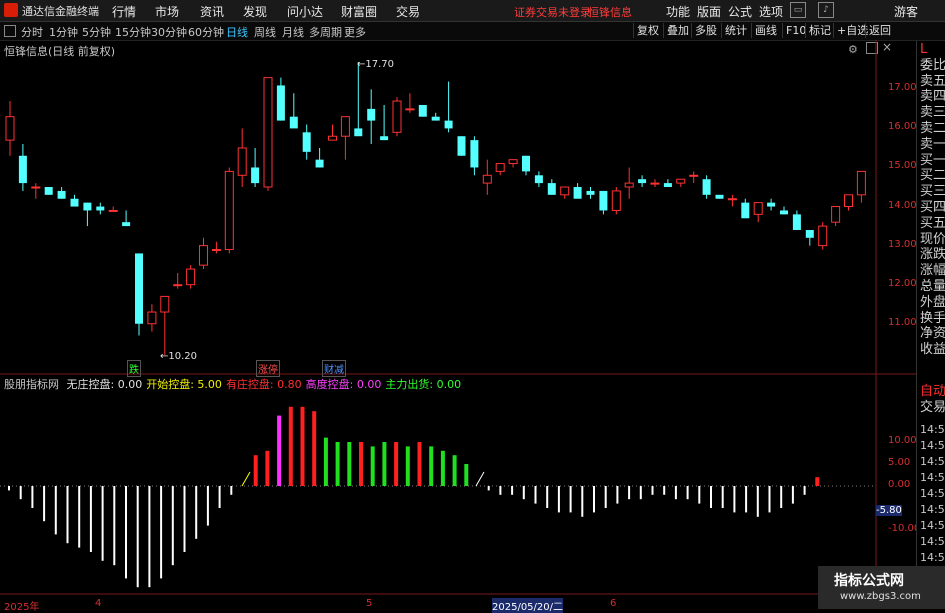 Image resolution: width=945 pixels, height=613 pixels. Describe the element at coordinates (63, 32) in the screenshot. I see `period-tab: 1分钟` at that location.